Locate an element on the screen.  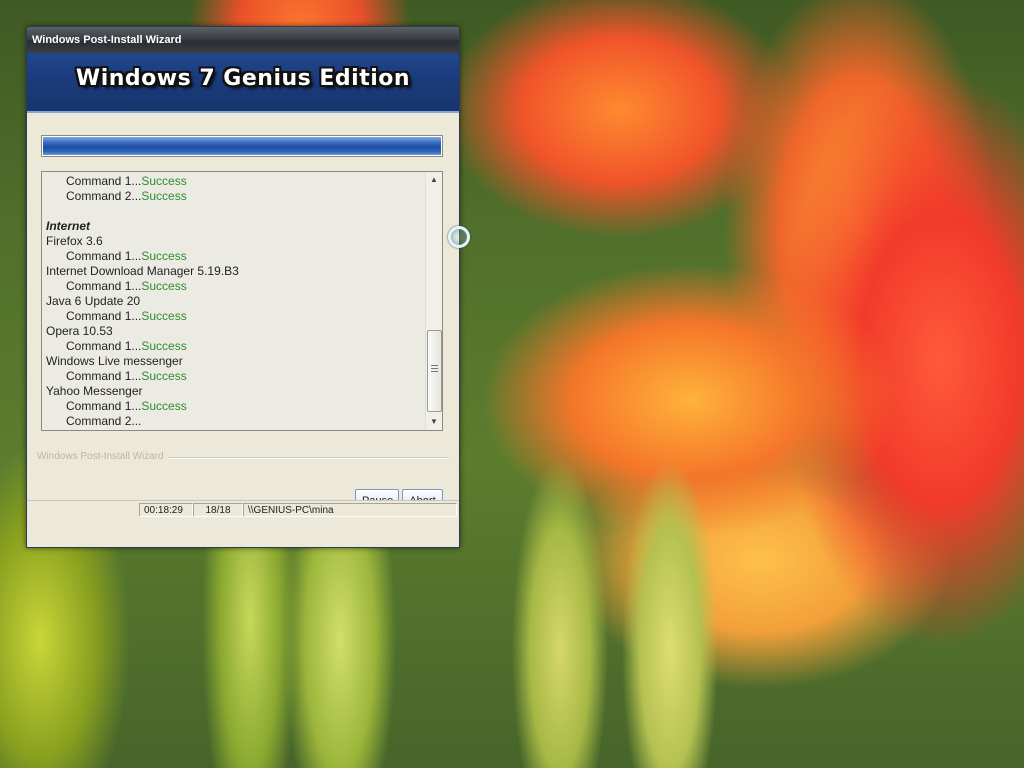
banner-title: Windows 7 Genius Edition is located at coordinates (243, 78).